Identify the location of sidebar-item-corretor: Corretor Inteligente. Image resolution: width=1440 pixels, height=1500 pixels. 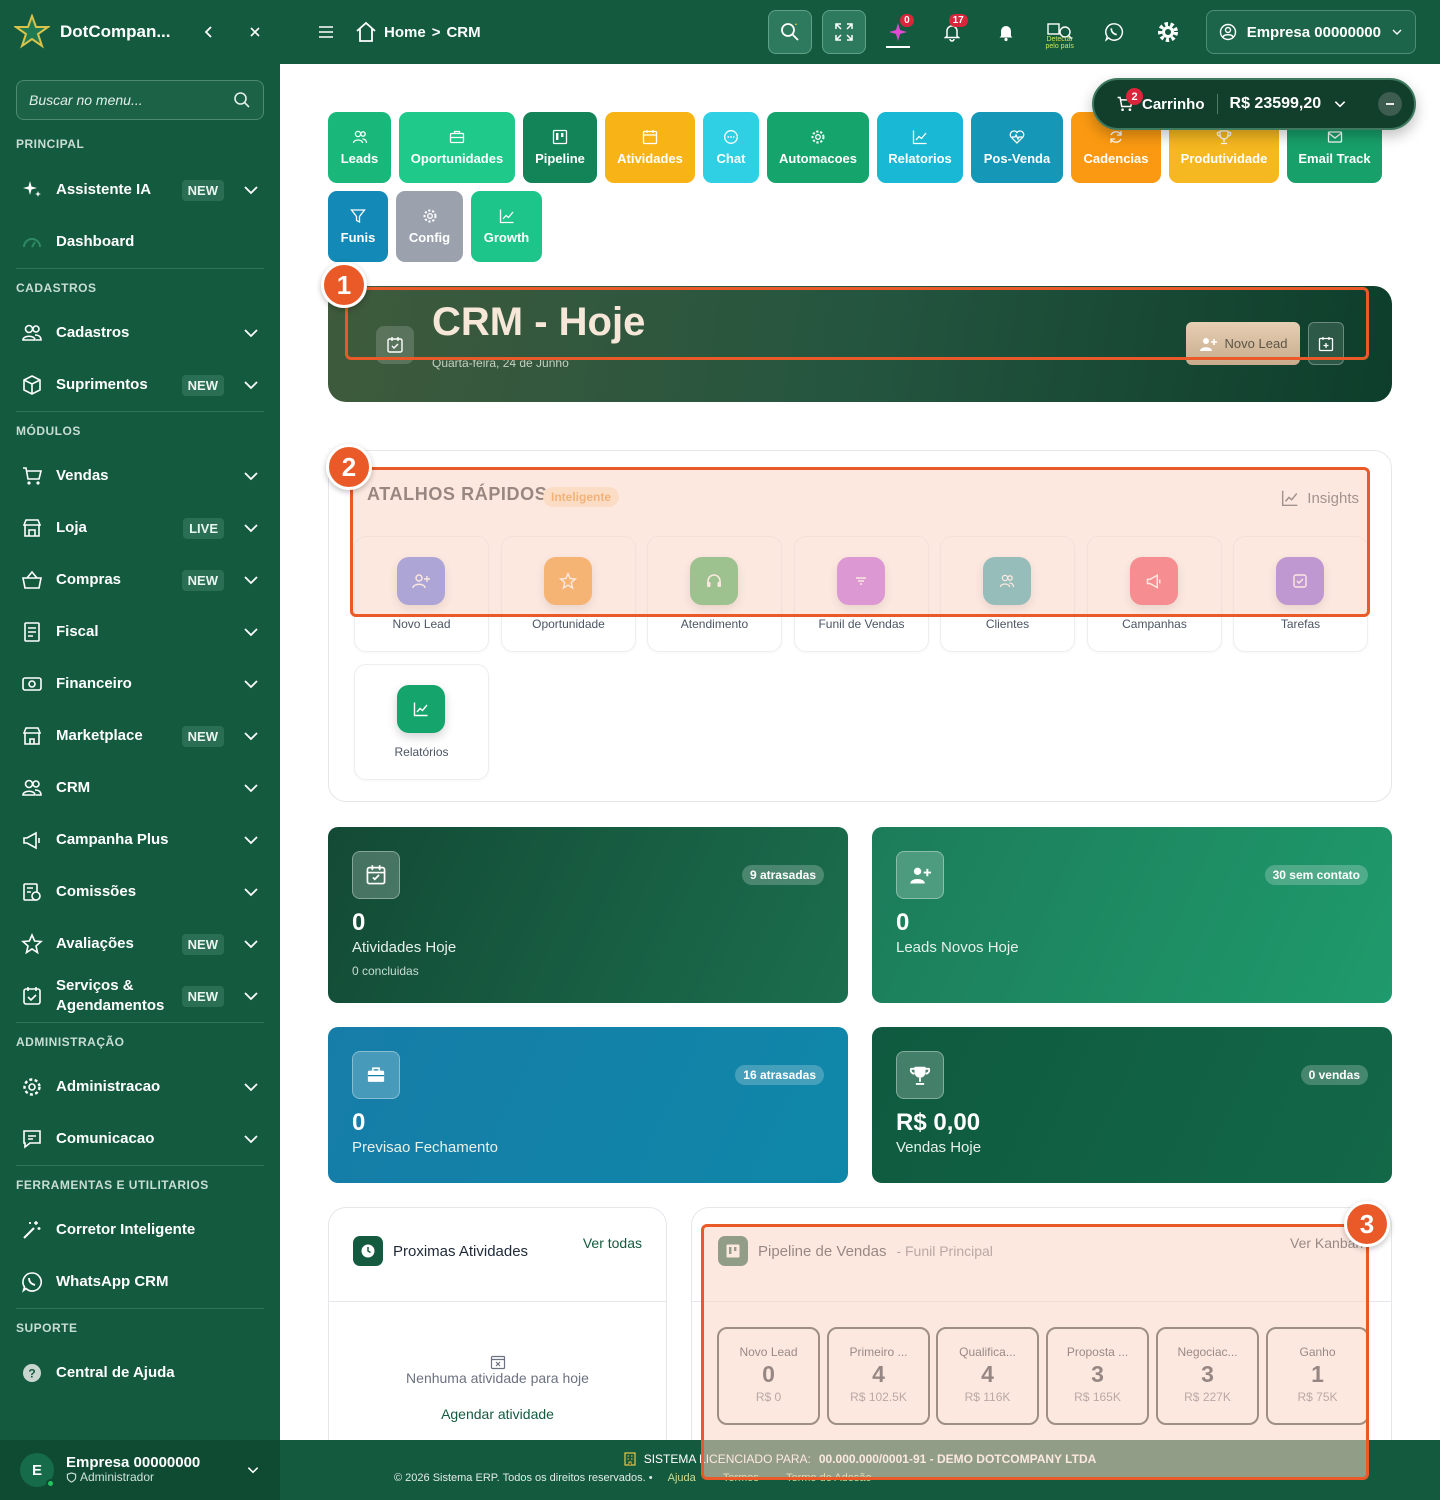
(140, 1230).